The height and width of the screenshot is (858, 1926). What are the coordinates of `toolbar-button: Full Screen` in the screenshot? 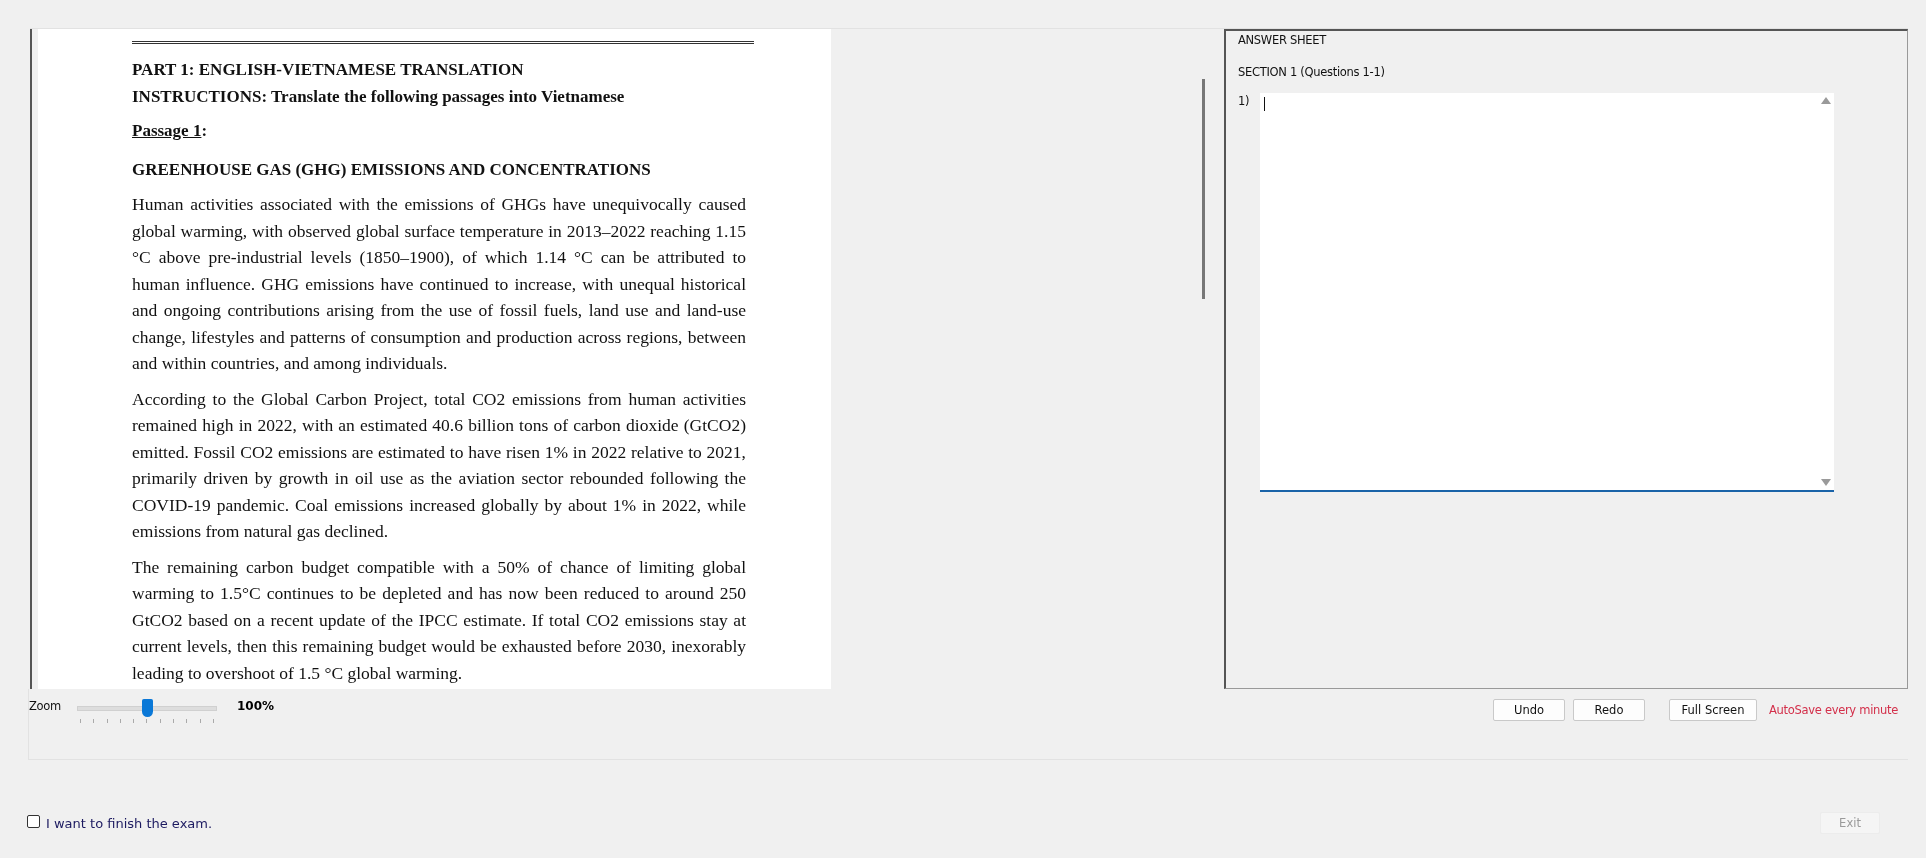 It's located at (1713, 710).